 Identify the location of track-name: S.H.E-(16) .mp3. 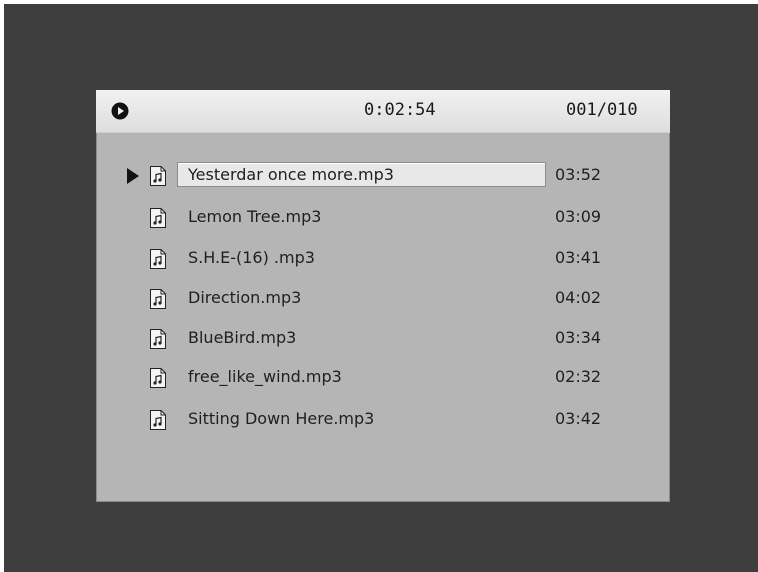
(251, 257).